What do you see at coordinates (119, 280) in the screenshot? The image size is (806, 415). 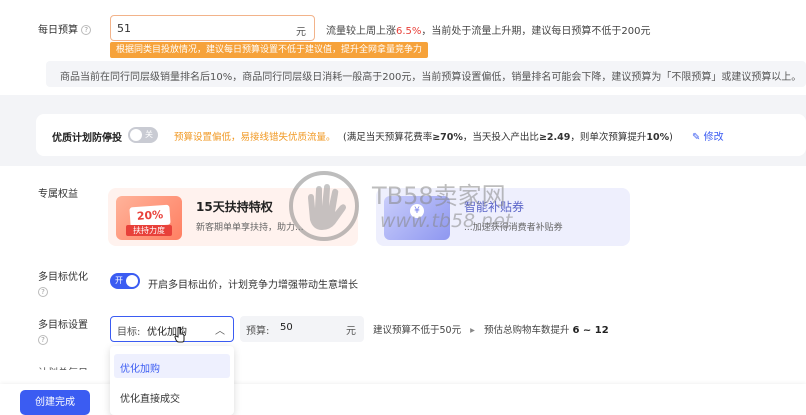 I see `toggle-text: 开` at bounding box center [119, 280].